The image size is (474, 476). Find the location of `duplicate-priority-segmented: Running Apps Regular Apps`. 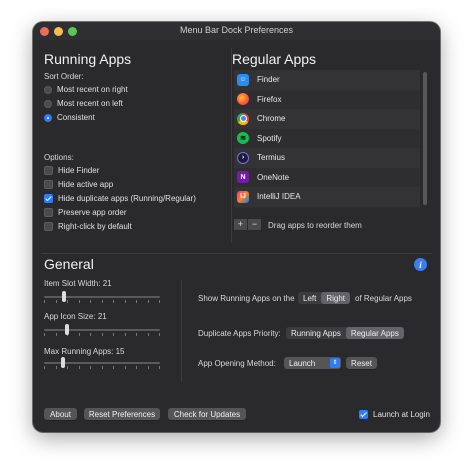

duplicate-priority-segmented: Running Apps Regular Apps is located at coordinates (345, 333).